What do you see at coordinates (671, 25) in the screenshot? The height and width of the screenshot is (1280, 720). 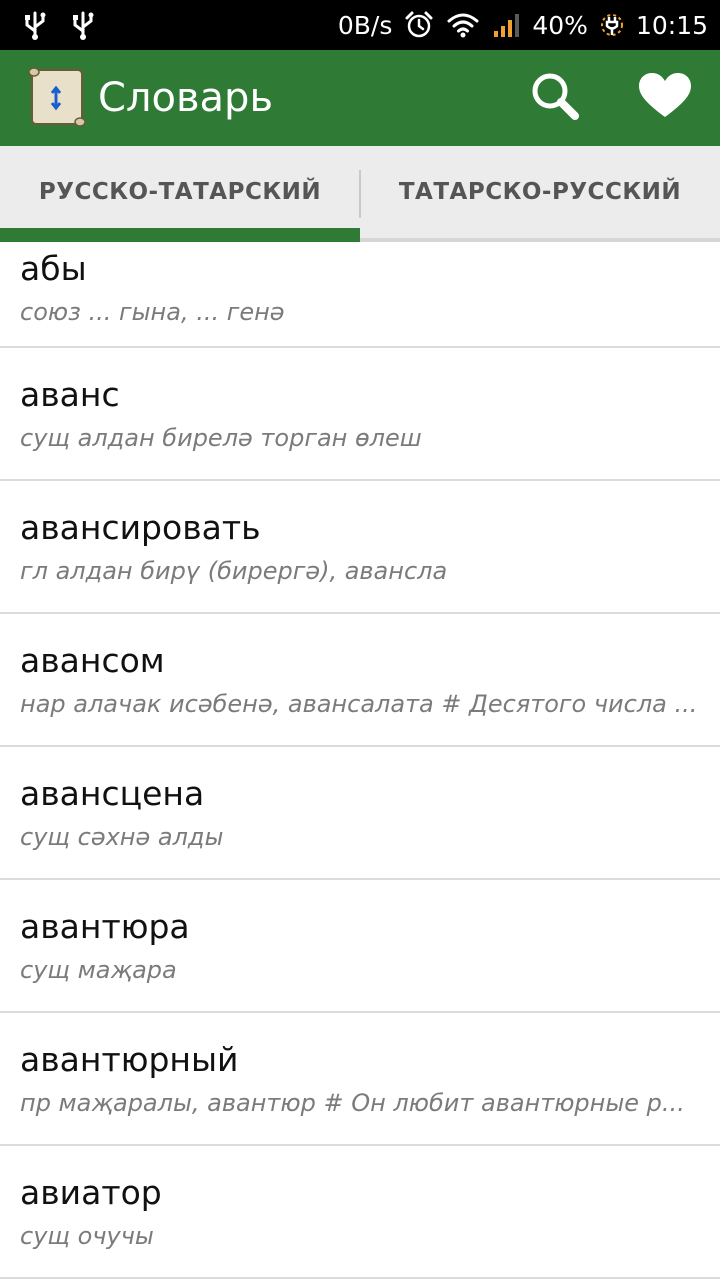 I see `clock: 10:15` at bounding box center [671, 25].